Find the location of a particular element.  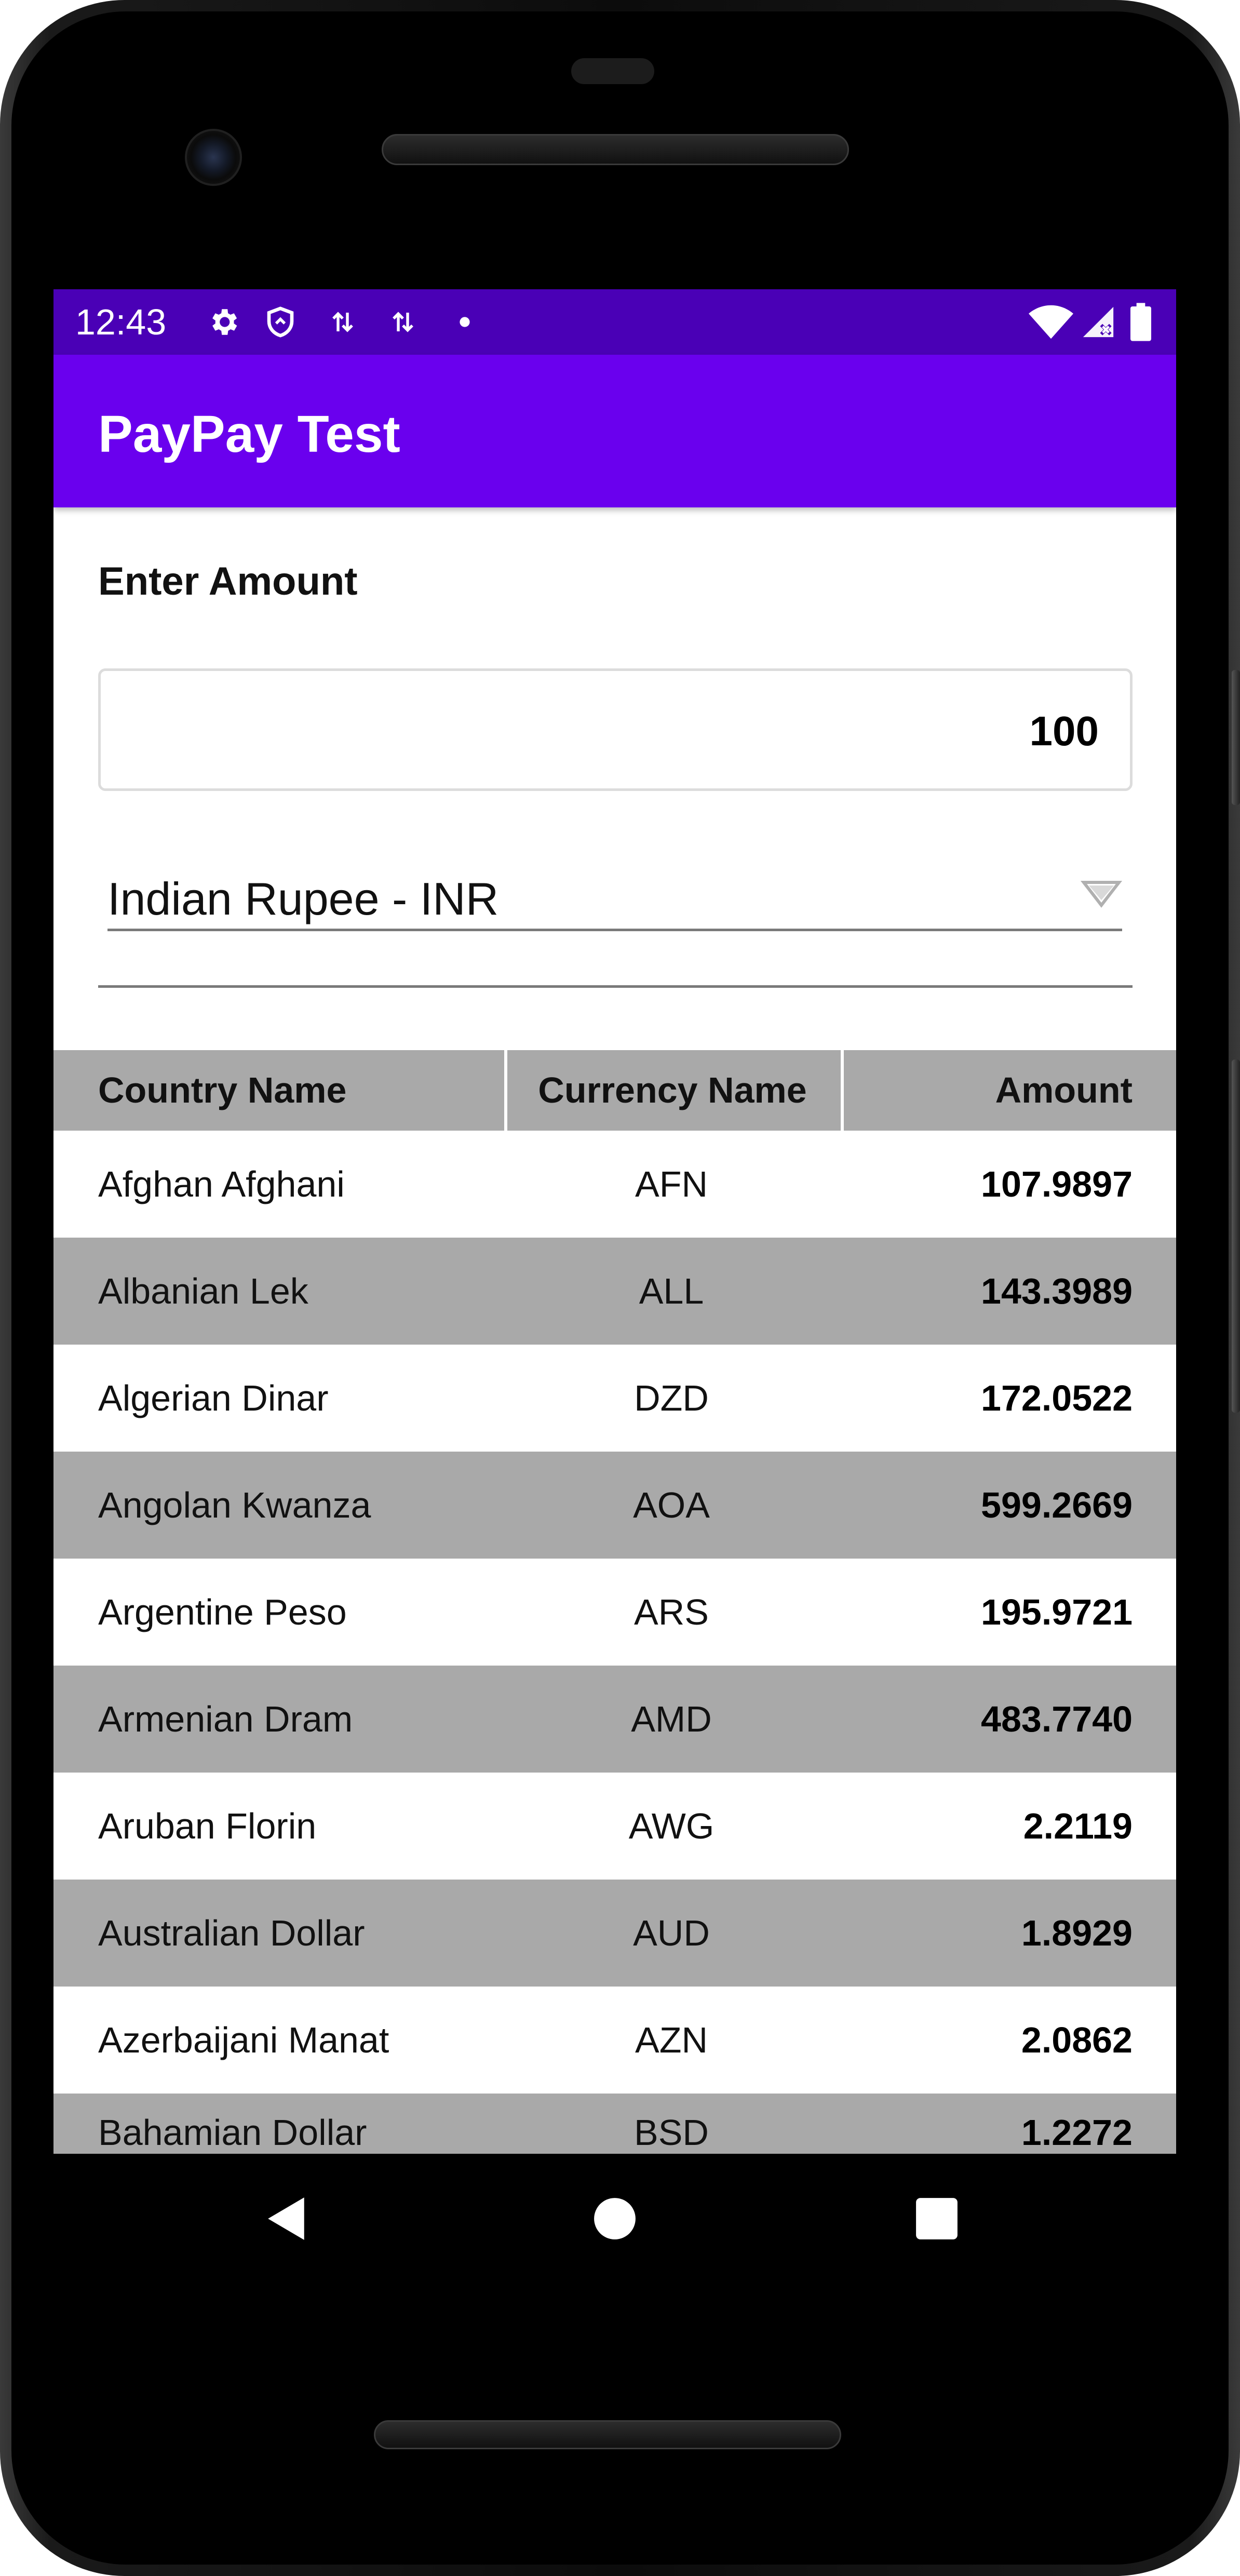

bottom-speaker-grill is located at coordinates (607, 2435).